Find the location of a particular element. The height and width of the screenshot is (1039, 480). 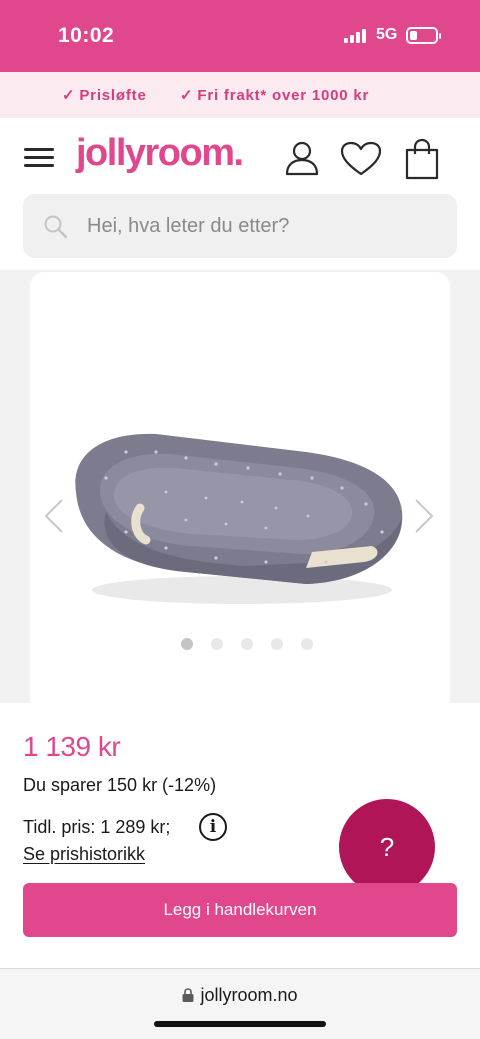

product-price: 1 139 kr is located at coordinates (72, 746).